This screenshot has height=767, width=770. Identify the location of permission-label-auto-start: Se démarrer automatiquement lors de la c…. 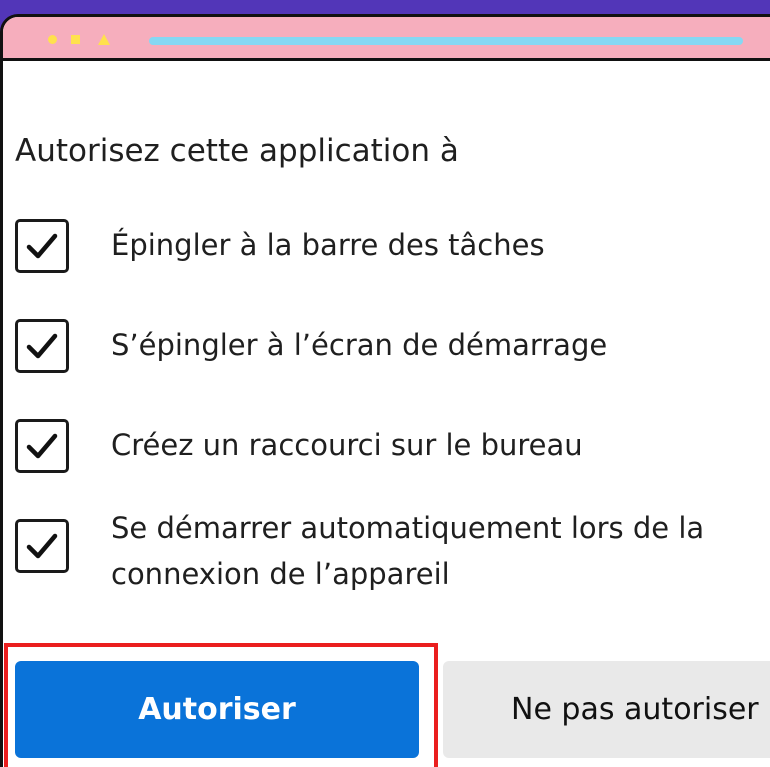
(440, 551).